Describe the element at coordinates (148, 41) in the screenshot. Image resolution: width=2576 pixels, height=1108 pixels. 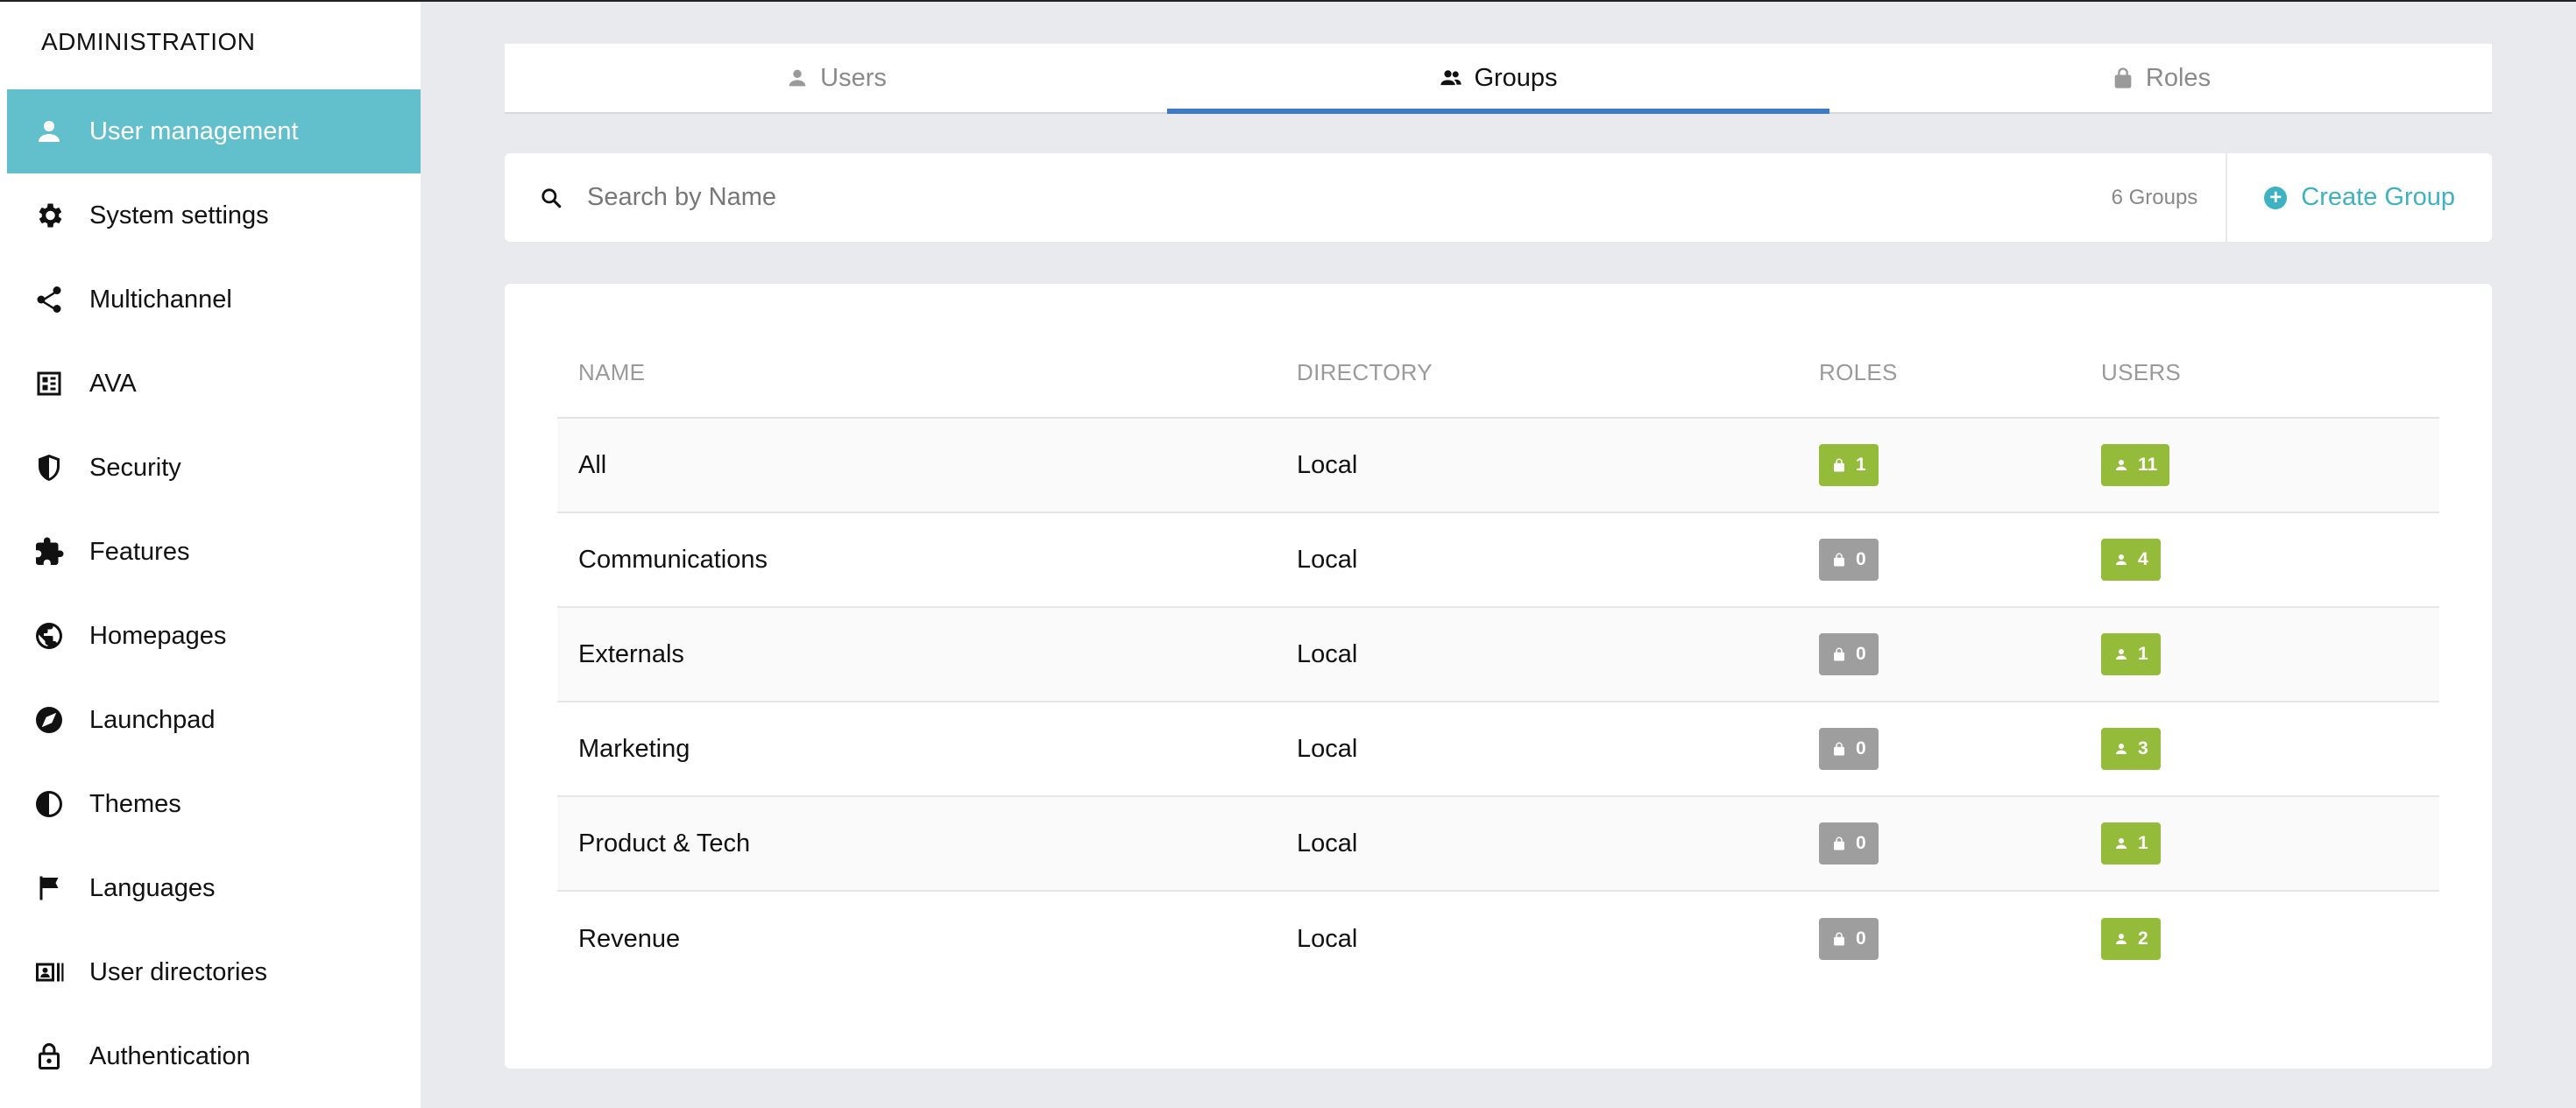
I see `sidebar-title: ADMINISTRATION` at that location.